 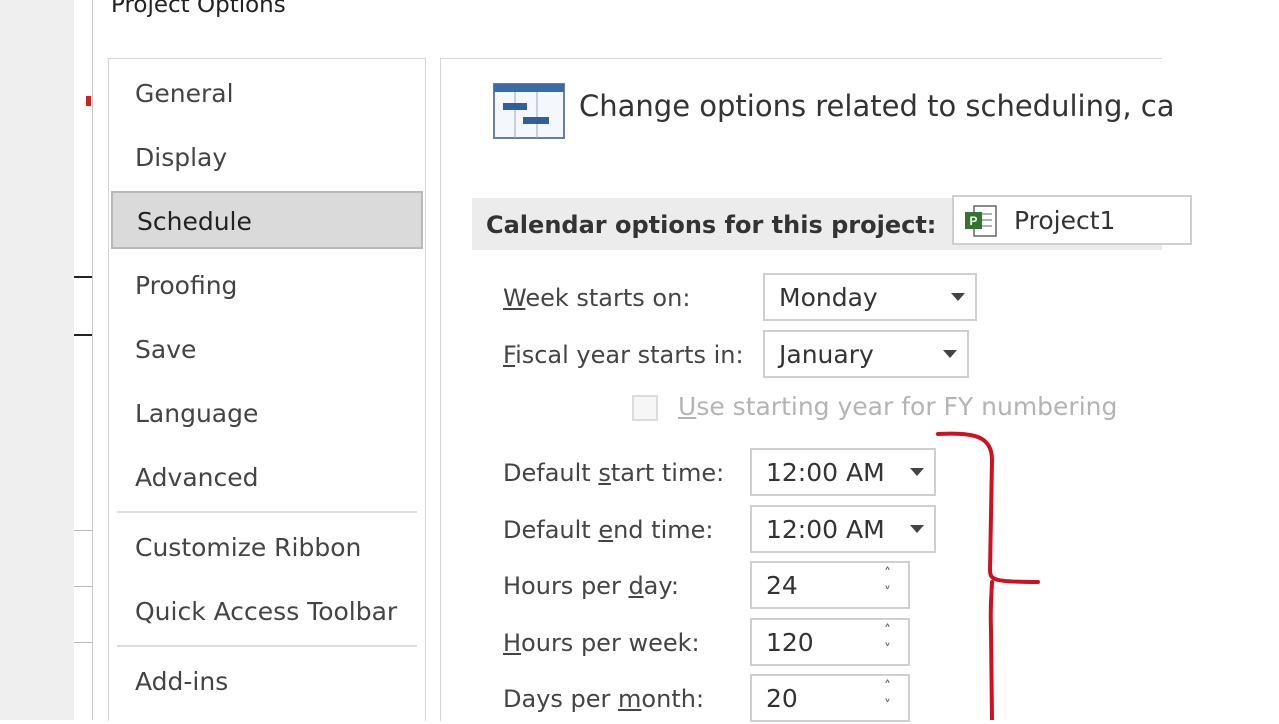 What do you see at coordinates (601, 643) in the screenshot?
I see `hours-per-week-label: Hours per week:` at bounding box center [601, 643].